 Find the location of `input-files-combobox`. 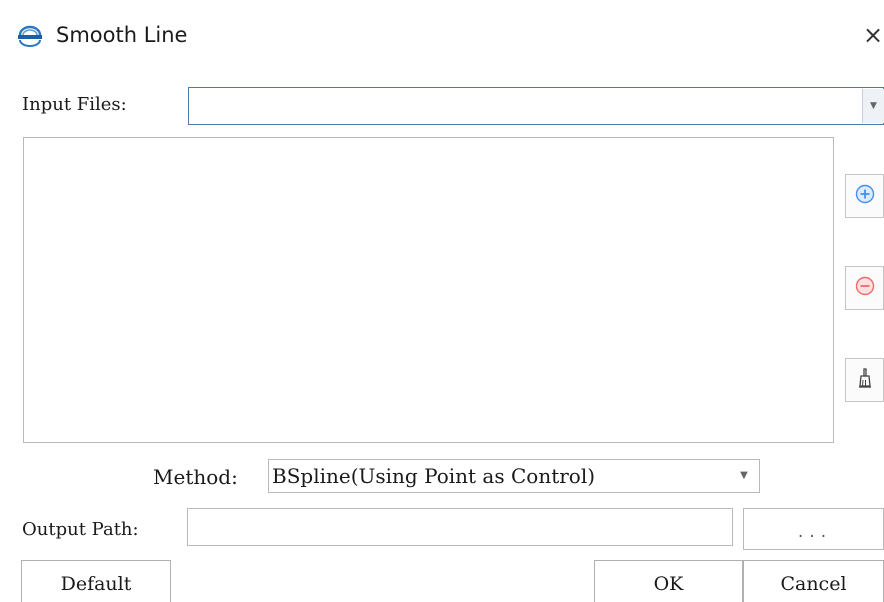

input-files-combobox is located at coordinates (536, 106).